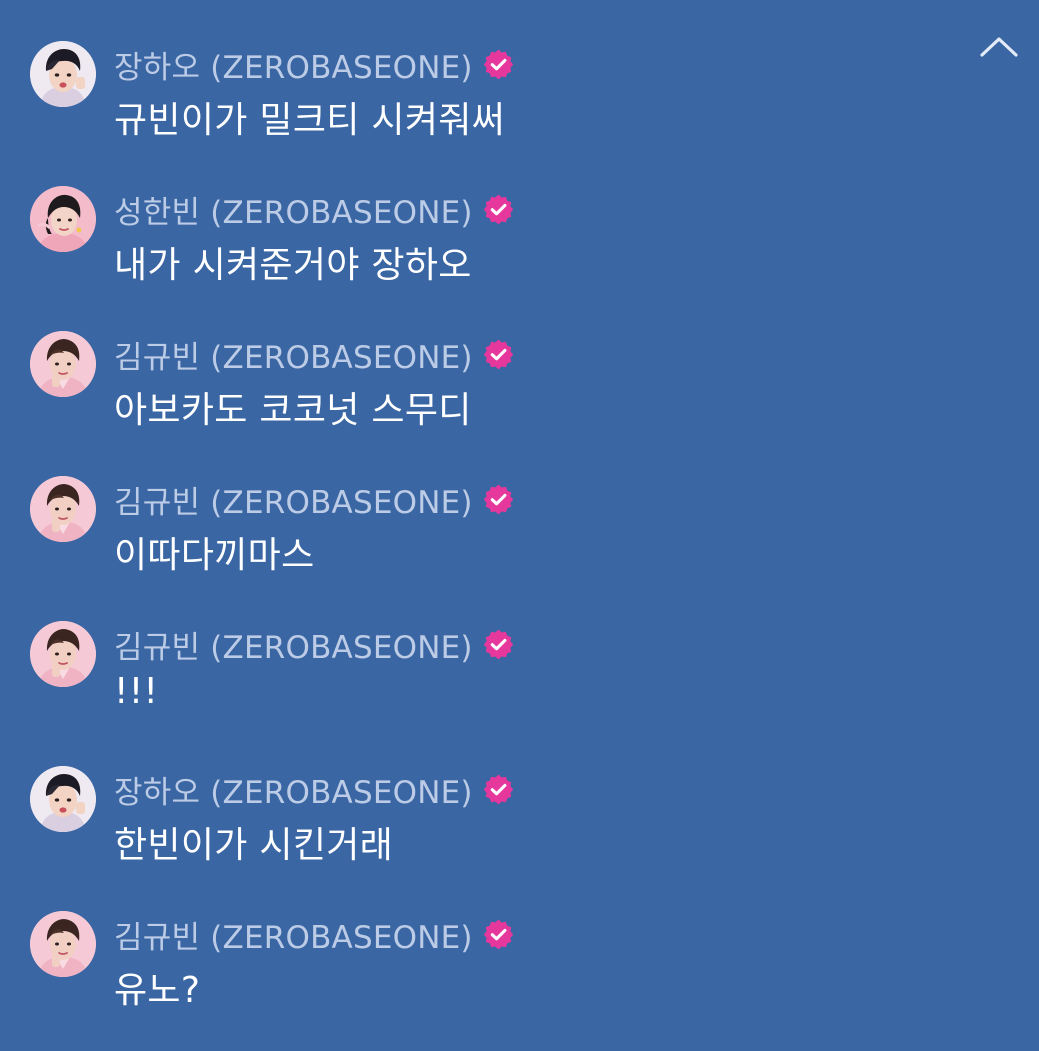  I want to click on chat-message: 성한빈 (ZEROBASEONE) 내가 시켜준거야 장하오, so click(490, 256).